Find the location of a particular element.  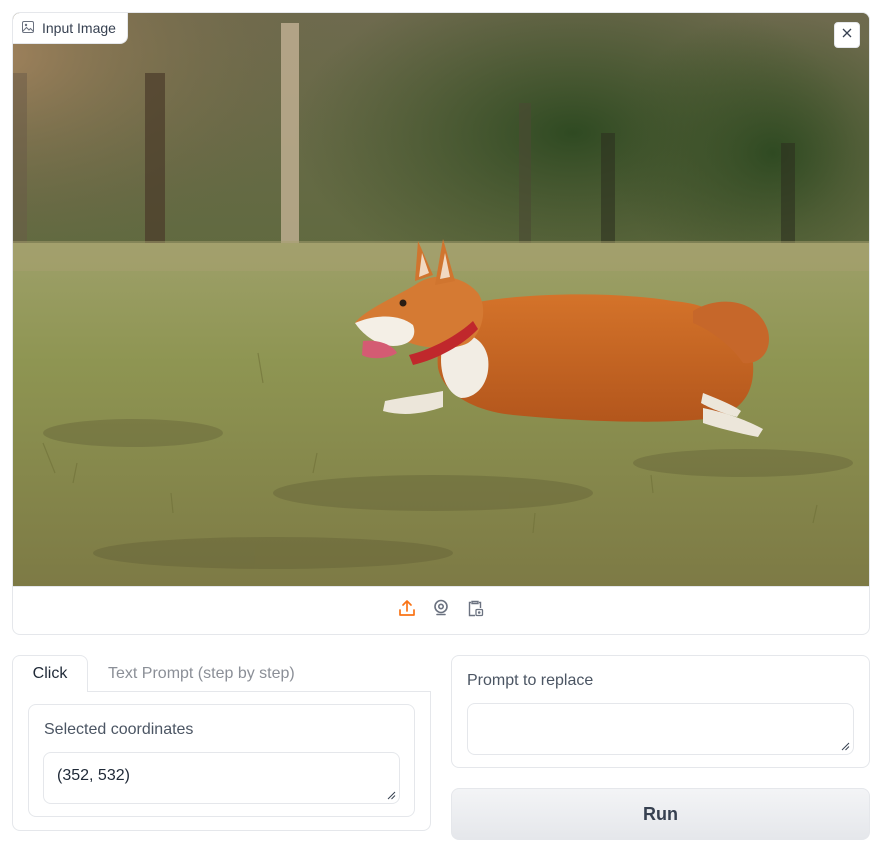

paste-clipboard-button is located at coordinates (475, 610).